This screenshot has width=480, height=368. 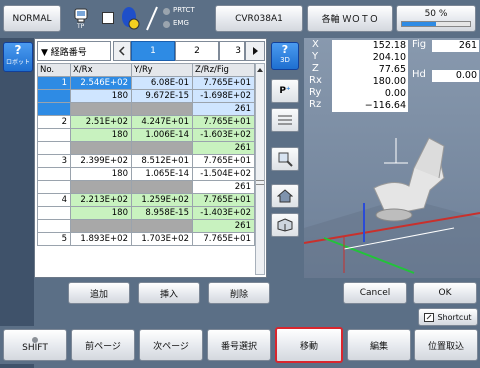 What do you see at coordinates (285, 91) in the screenshot?
I see `point-tool-button: P⁺` at bounding box center [285, 91].